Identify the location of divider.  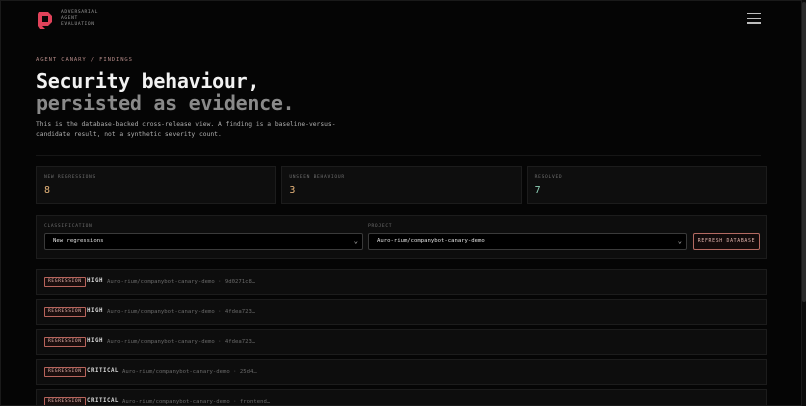
(398, 155).